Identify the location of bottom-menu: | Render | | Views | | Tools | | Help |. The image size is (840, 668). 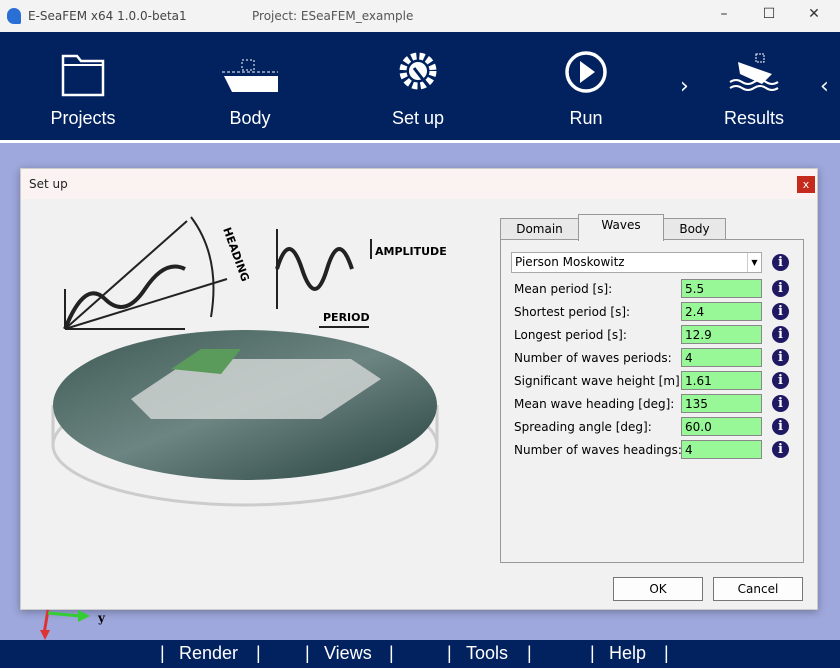
(420, 654).